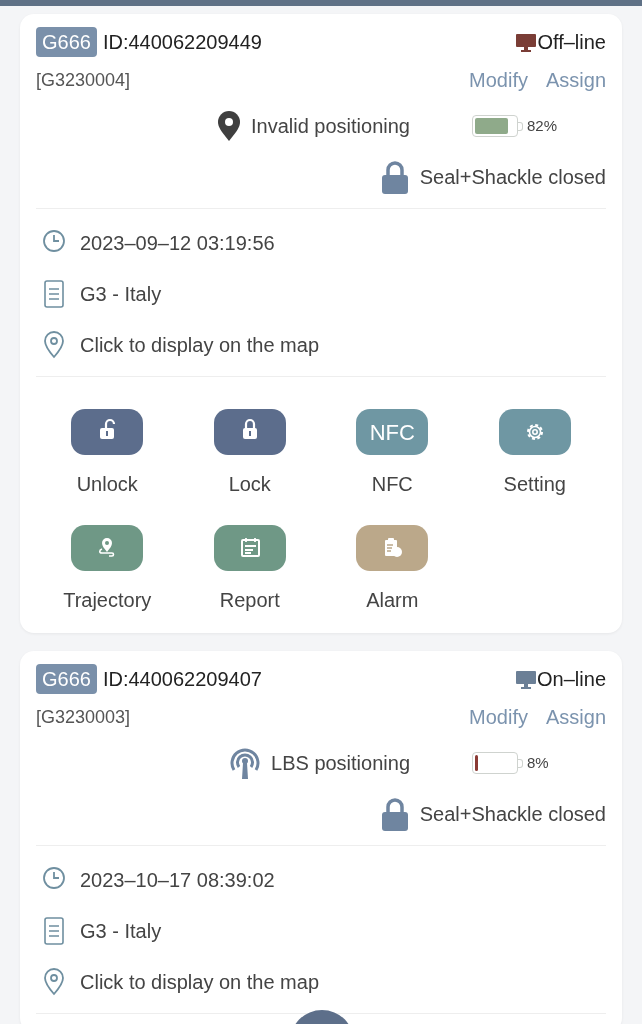 The width and height of the screenshot is (642, 1024). Describe the element at coordinates (249, 484) in the screenshot. I see `button-label: Lock` at that location.